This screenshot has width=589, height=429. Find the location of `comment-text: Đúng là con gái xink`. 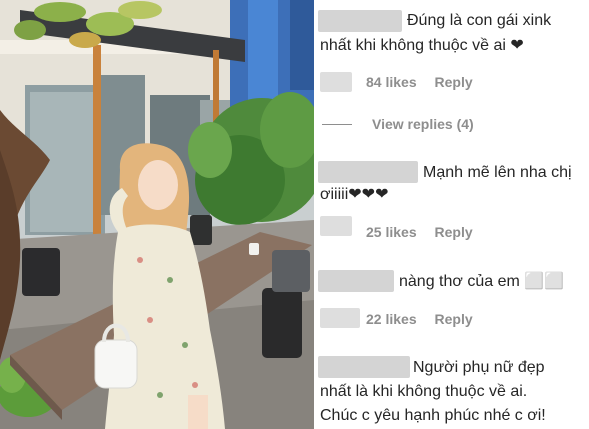

comment-text: Đúng là con gái xink is located at coordinates (479, 20).